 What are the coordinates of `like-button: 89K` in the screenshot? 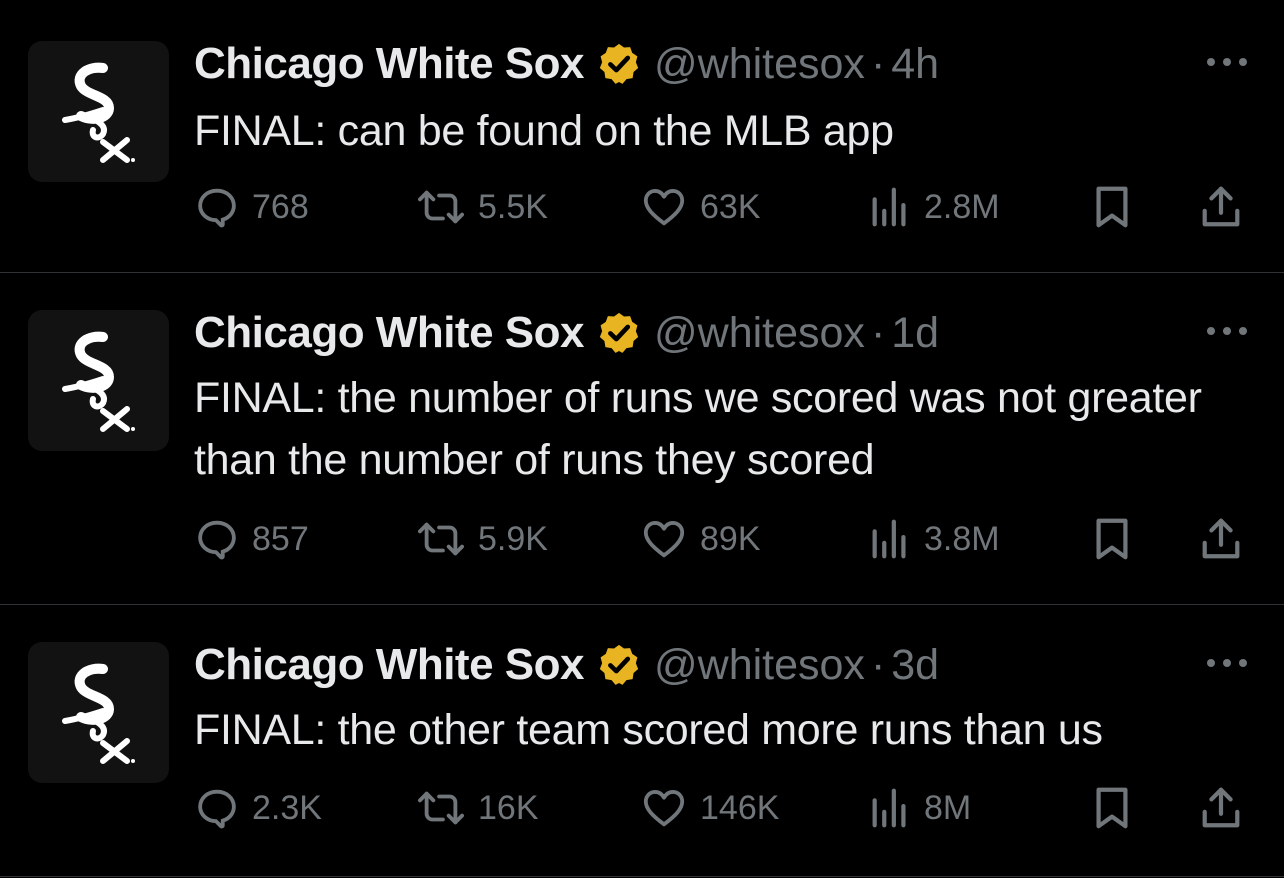 It's located at (700, 539).